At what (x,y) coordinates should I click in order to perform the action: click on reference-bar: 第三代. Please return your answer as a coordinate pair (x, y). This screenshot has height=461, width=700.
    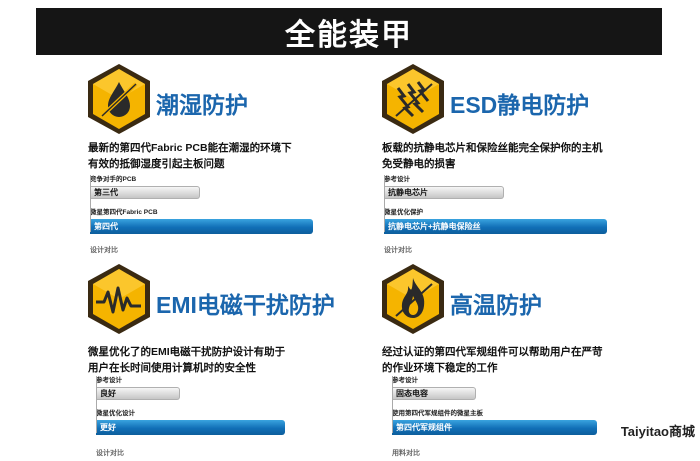
    Looking at the image, I should click on (145, 192).